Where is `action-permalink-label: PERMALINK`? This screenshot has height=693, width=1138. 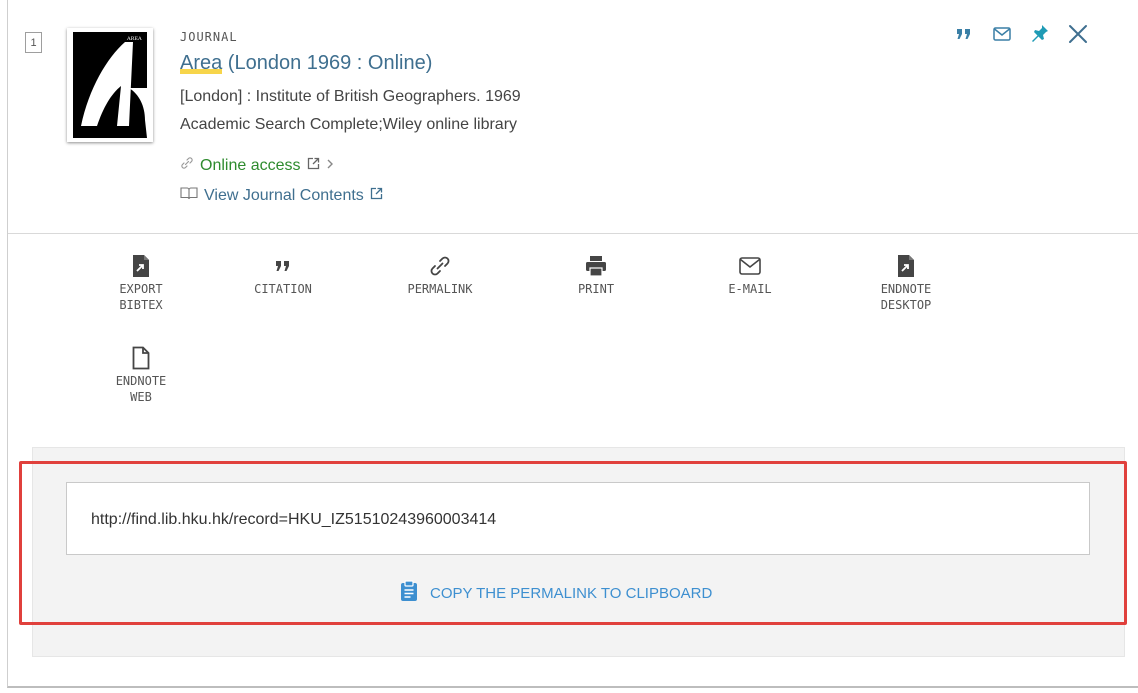
action-permalink-label: PERMALINK is located at coordinates (440, 289).